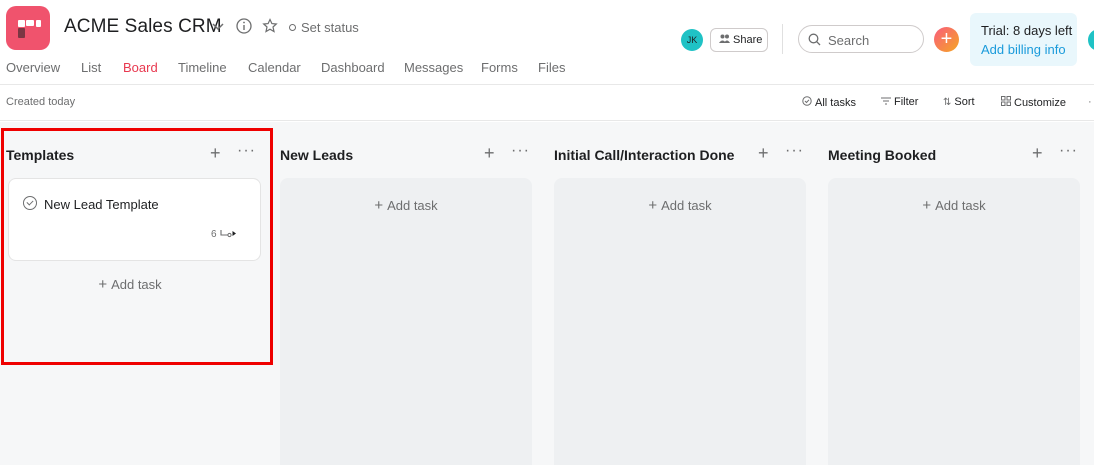 This screenshot has height=465, width=1094. I want to click on tab-board: Board, so click(140, 67).